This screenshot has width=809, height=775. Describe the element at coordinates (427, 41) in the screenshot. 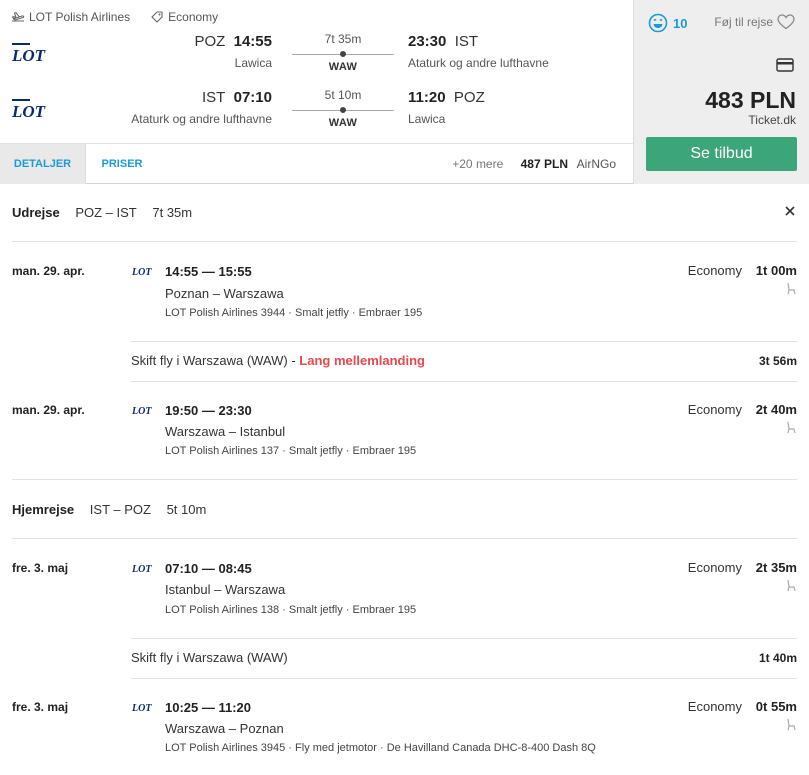

I see `arr-time: 23:30` at that location.